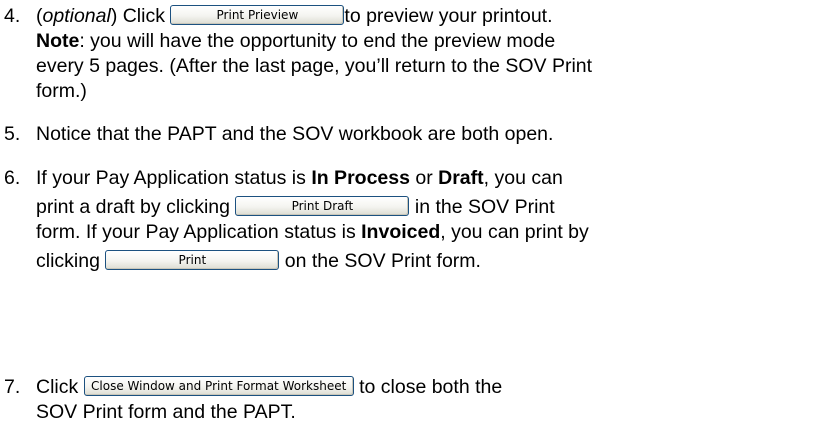 The width and height of the screenshot is (824, 425). Describe the element at coordinates (58, 41) in the screenshot. I see `note-label: Note` at that location.